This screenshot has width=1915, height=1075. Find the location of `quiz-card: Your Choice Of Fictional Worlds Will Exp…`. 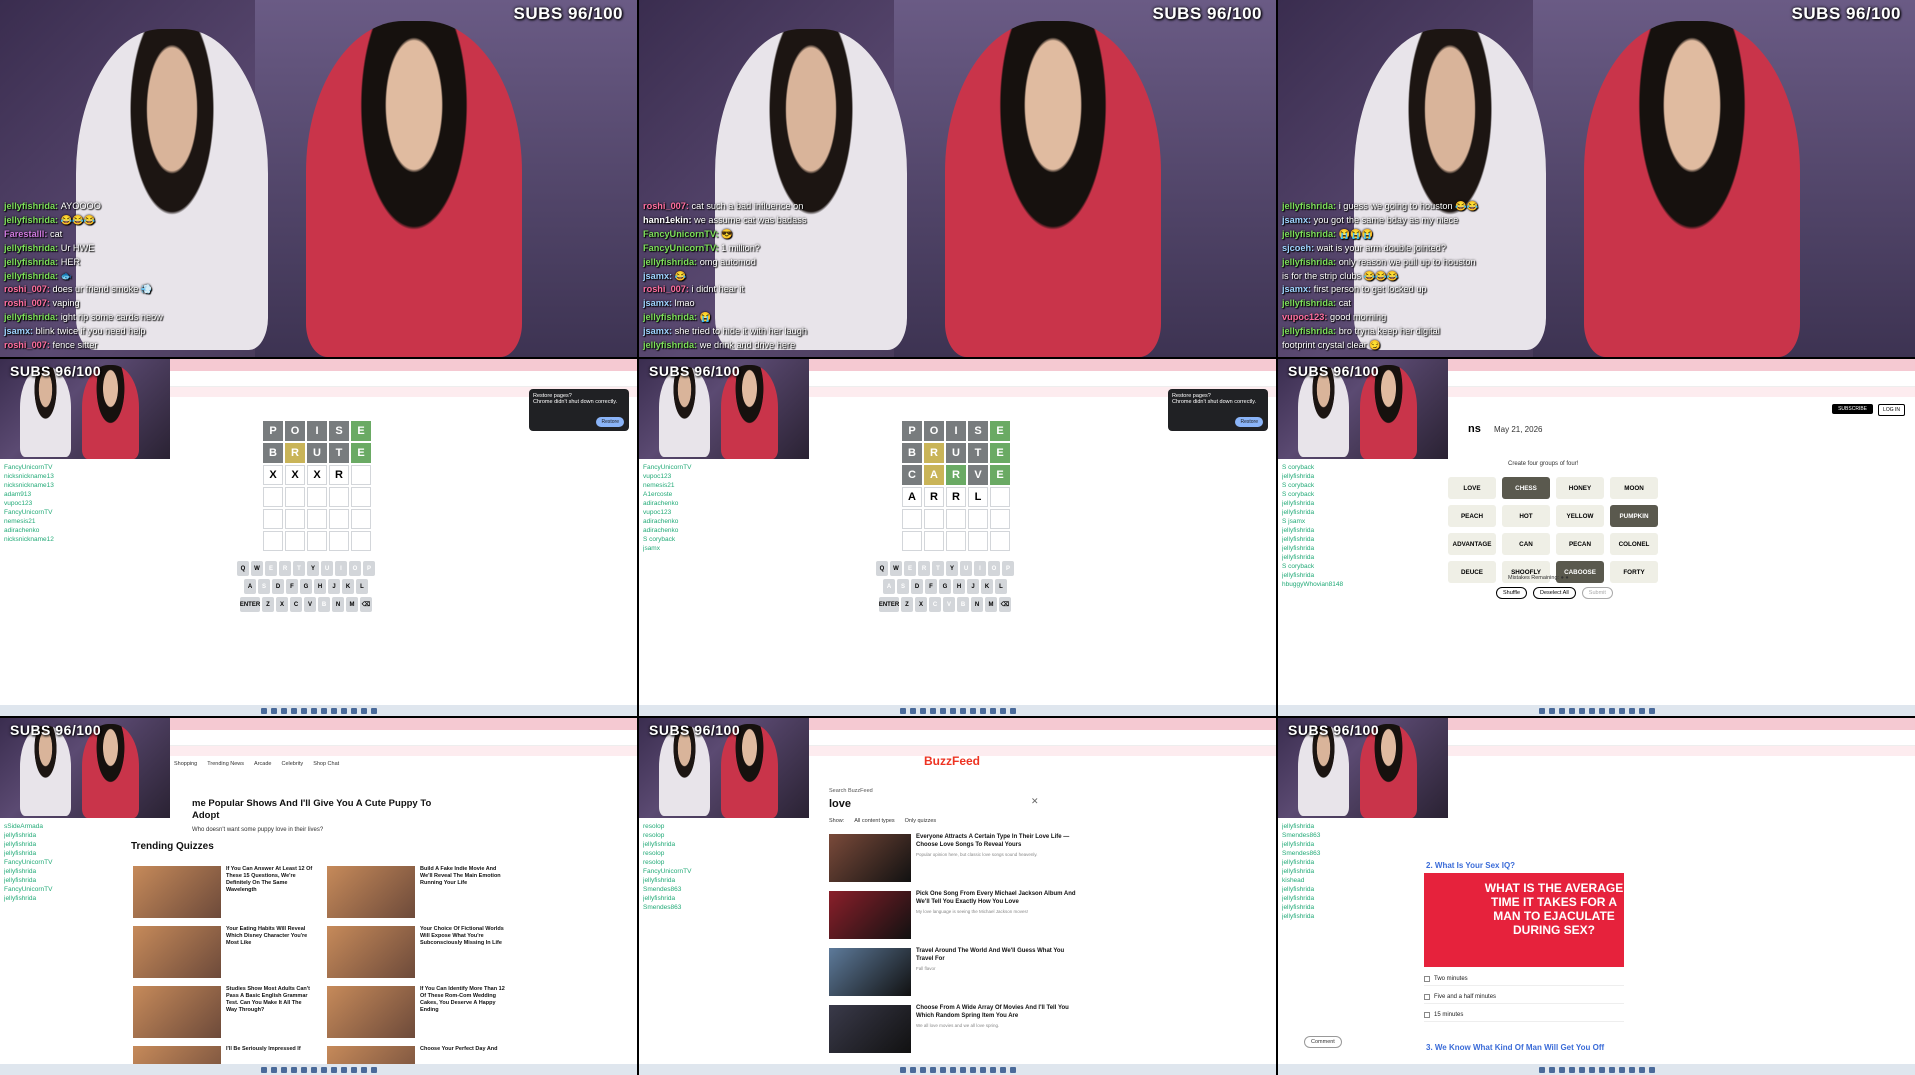

quiz-card: Your Choice Of Fictional Worlds Will Exp… is located at coordinates (417, 952).